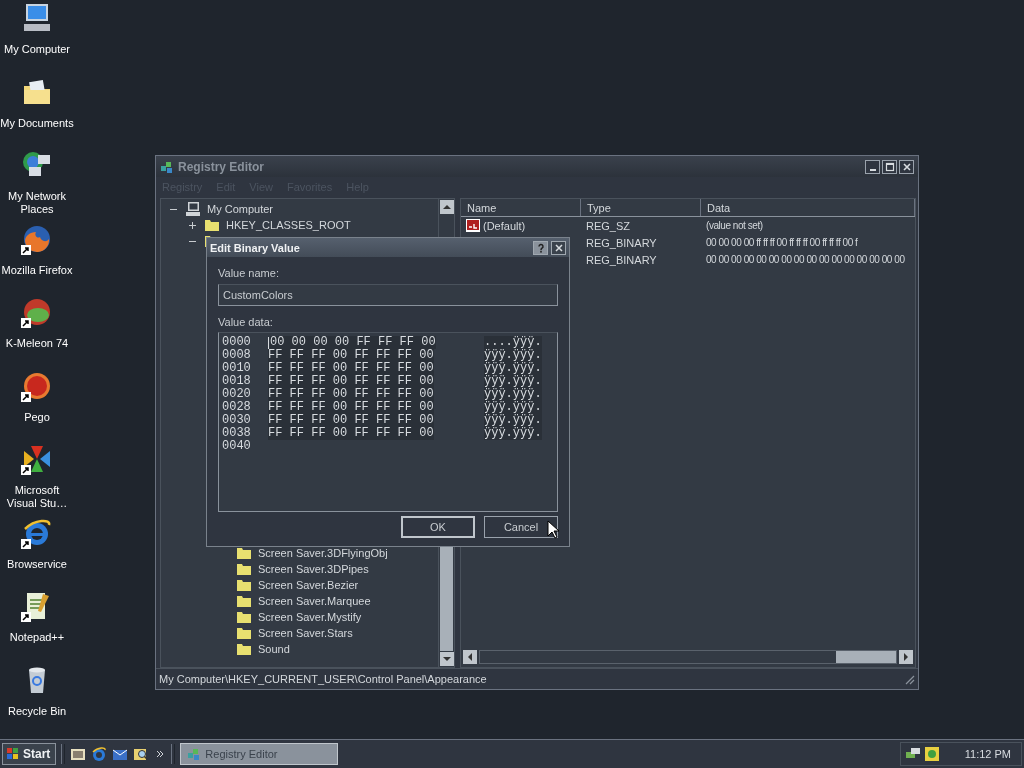 The width and height of the screenshot is (1024, 768). Describe the element at coordinates (447, 659) in the screenshot. I see `scroll-down-icon` at that location.